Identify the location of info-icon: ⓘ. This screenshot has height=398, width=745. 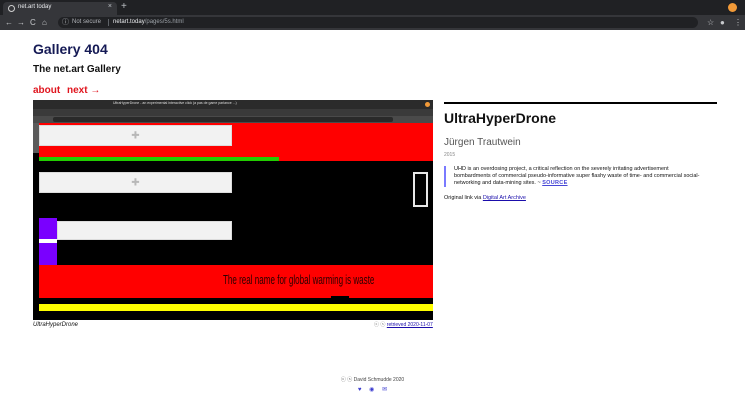
(65, 22).